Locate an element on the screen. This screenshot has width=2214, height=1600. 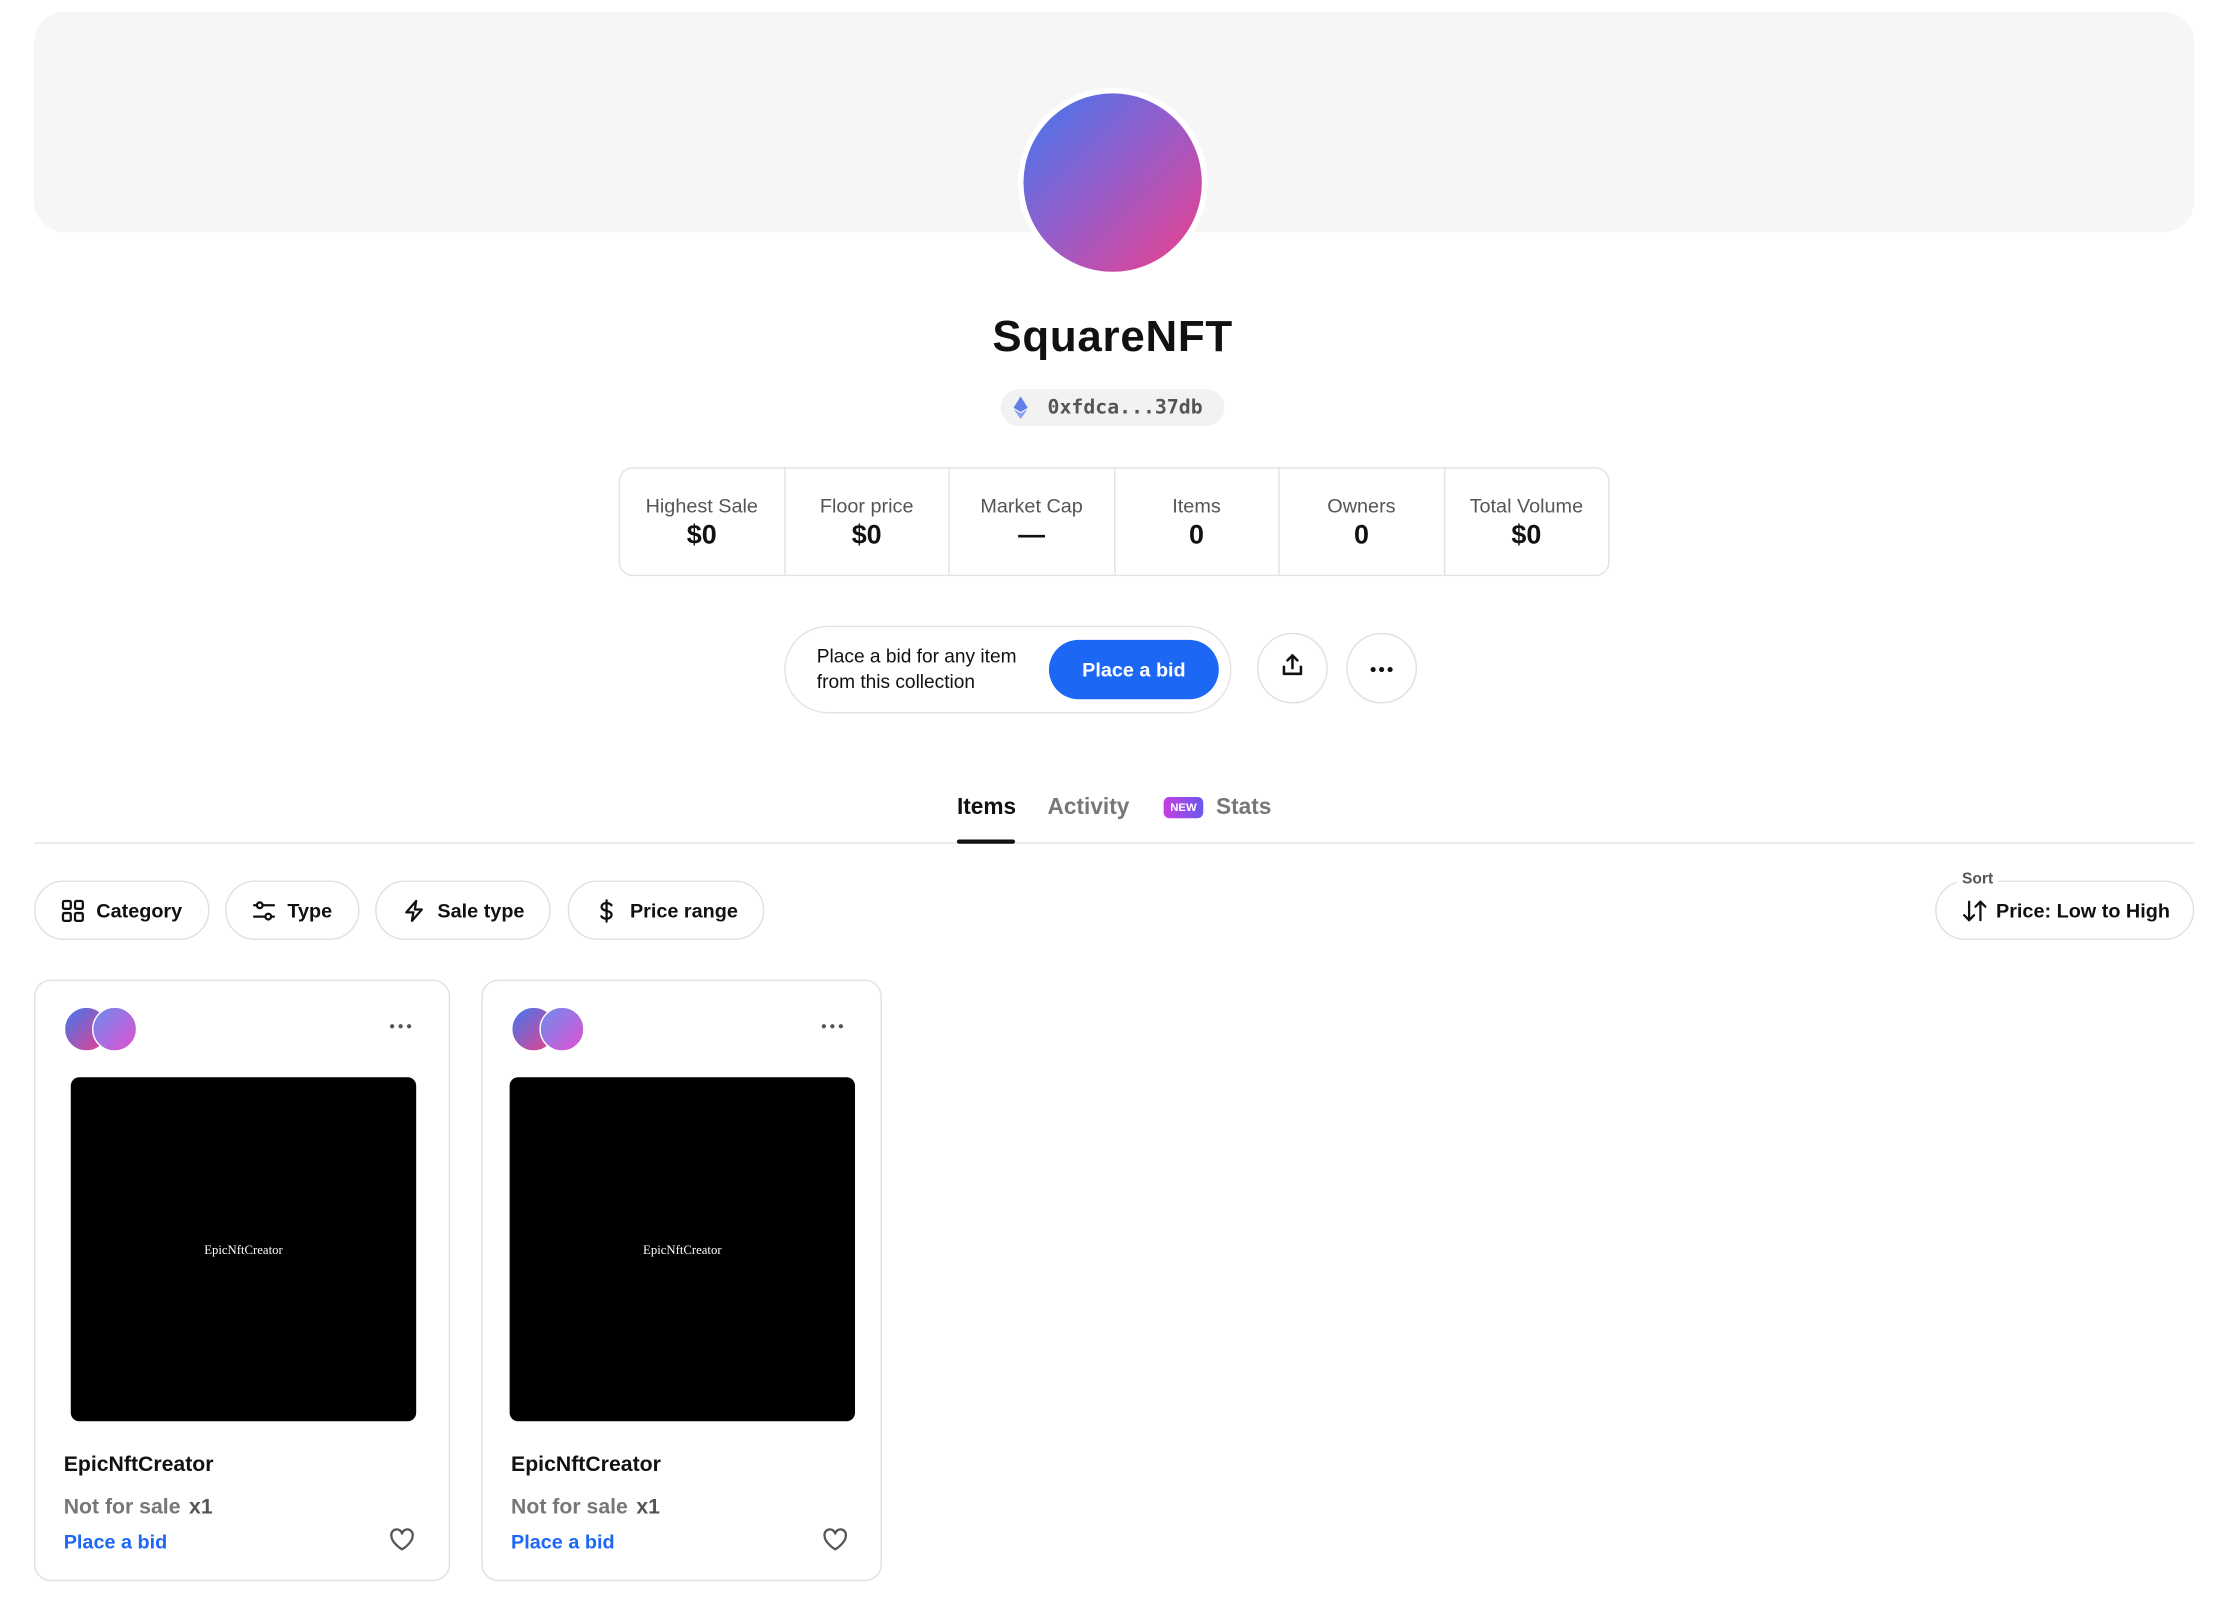
stat-label: Items is located at coordinates (1196, 505).